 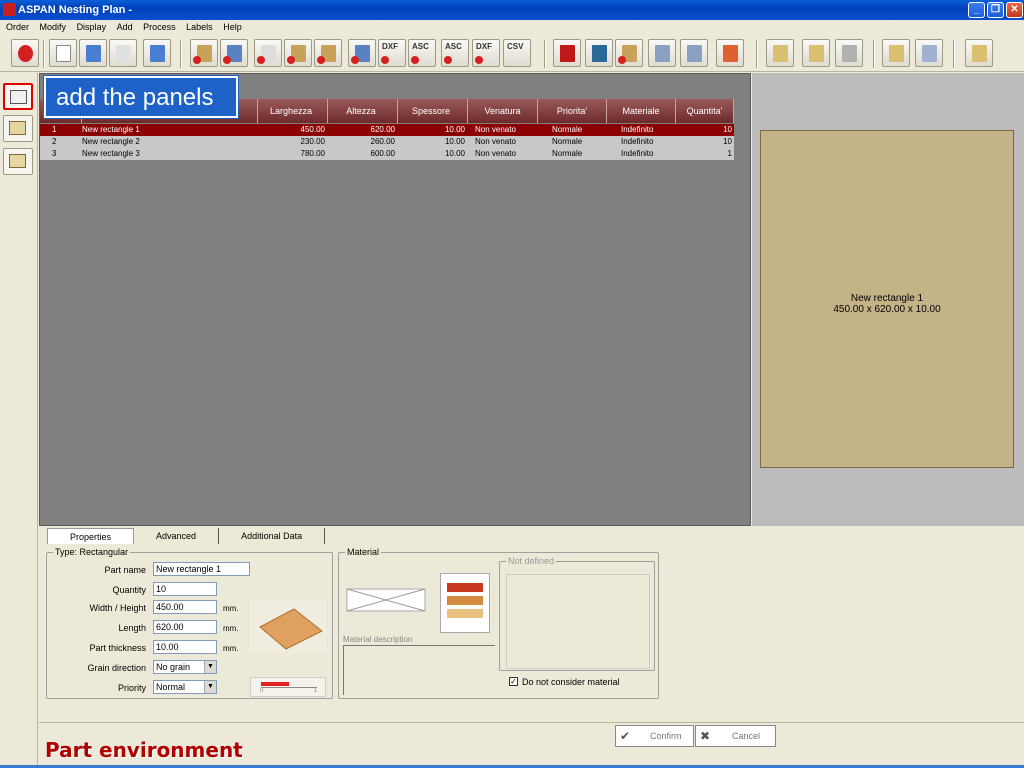 What do you see at coordinates (705, 736) in the screenshot?
I see `cancel-icon: ✖` at bounding box center [705, 736].